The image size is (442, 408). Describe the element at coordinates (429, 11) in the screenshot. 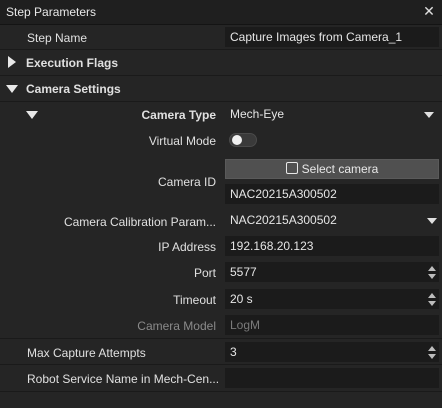

I see `close-icon: ✕` at that location.